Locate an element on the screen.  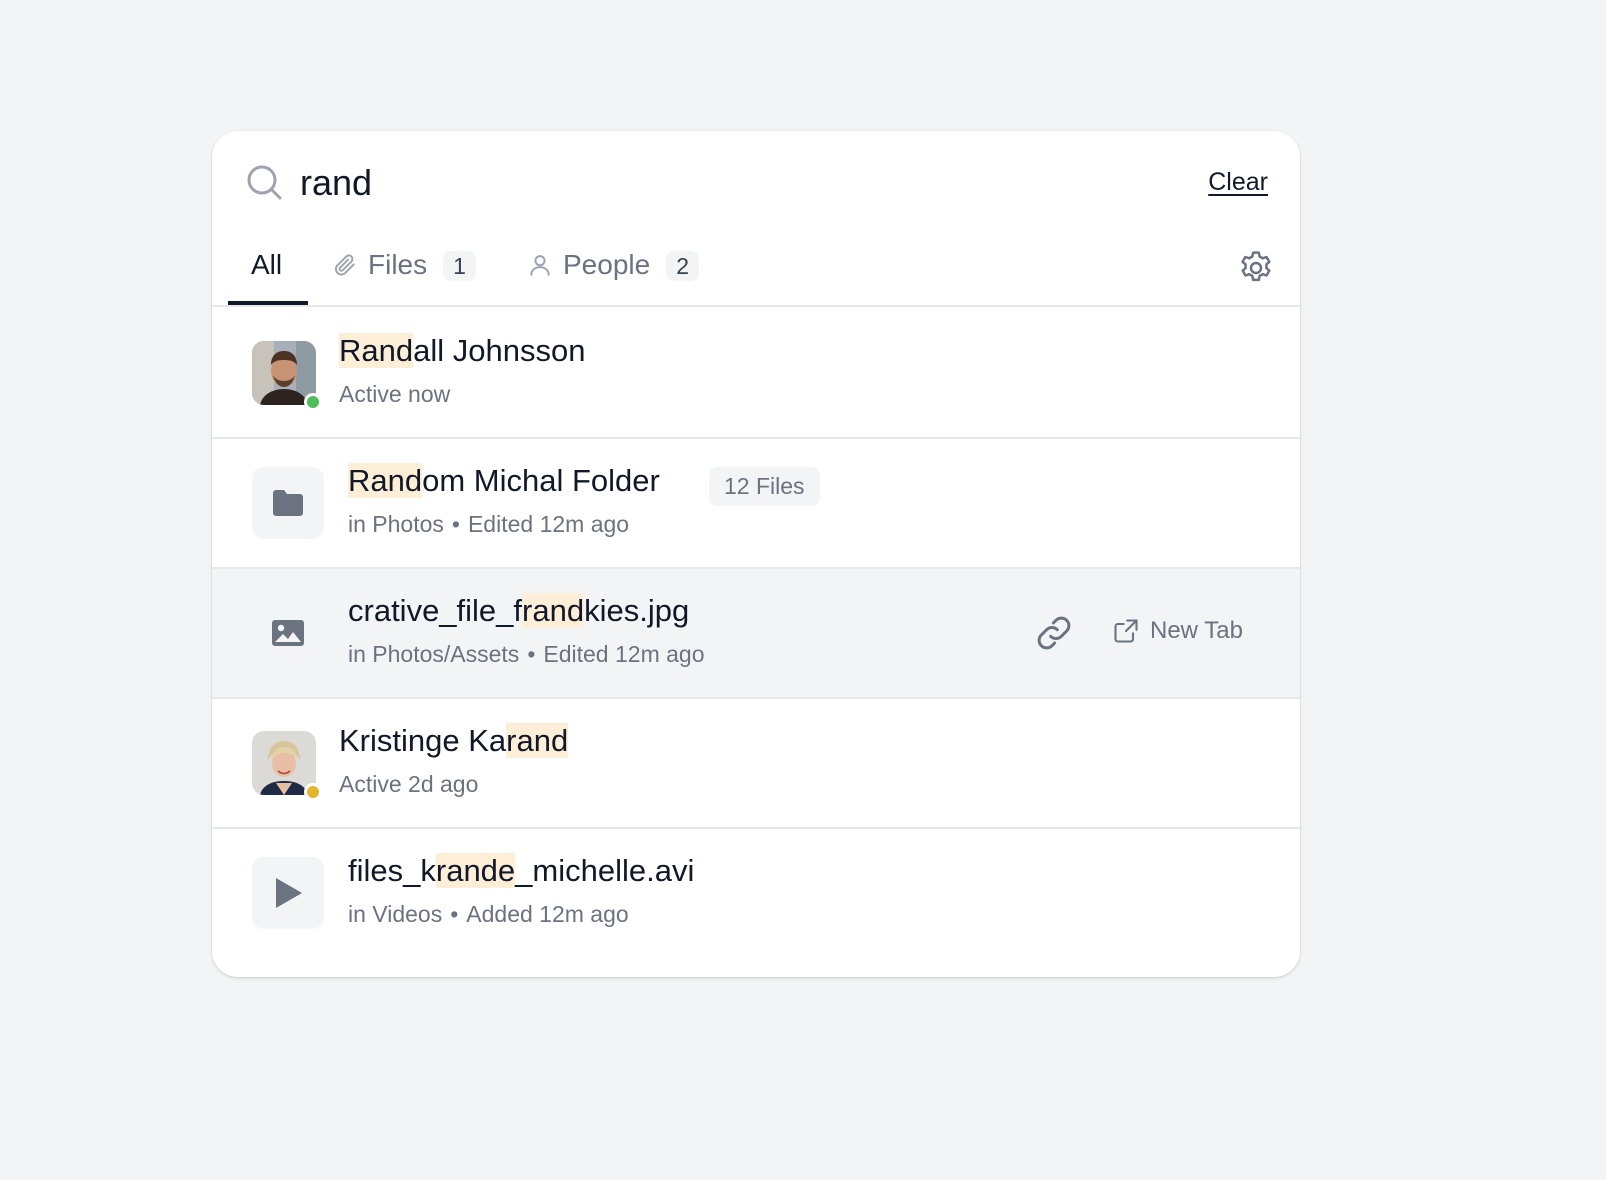
video-tile is located at coordinates (288, 893).